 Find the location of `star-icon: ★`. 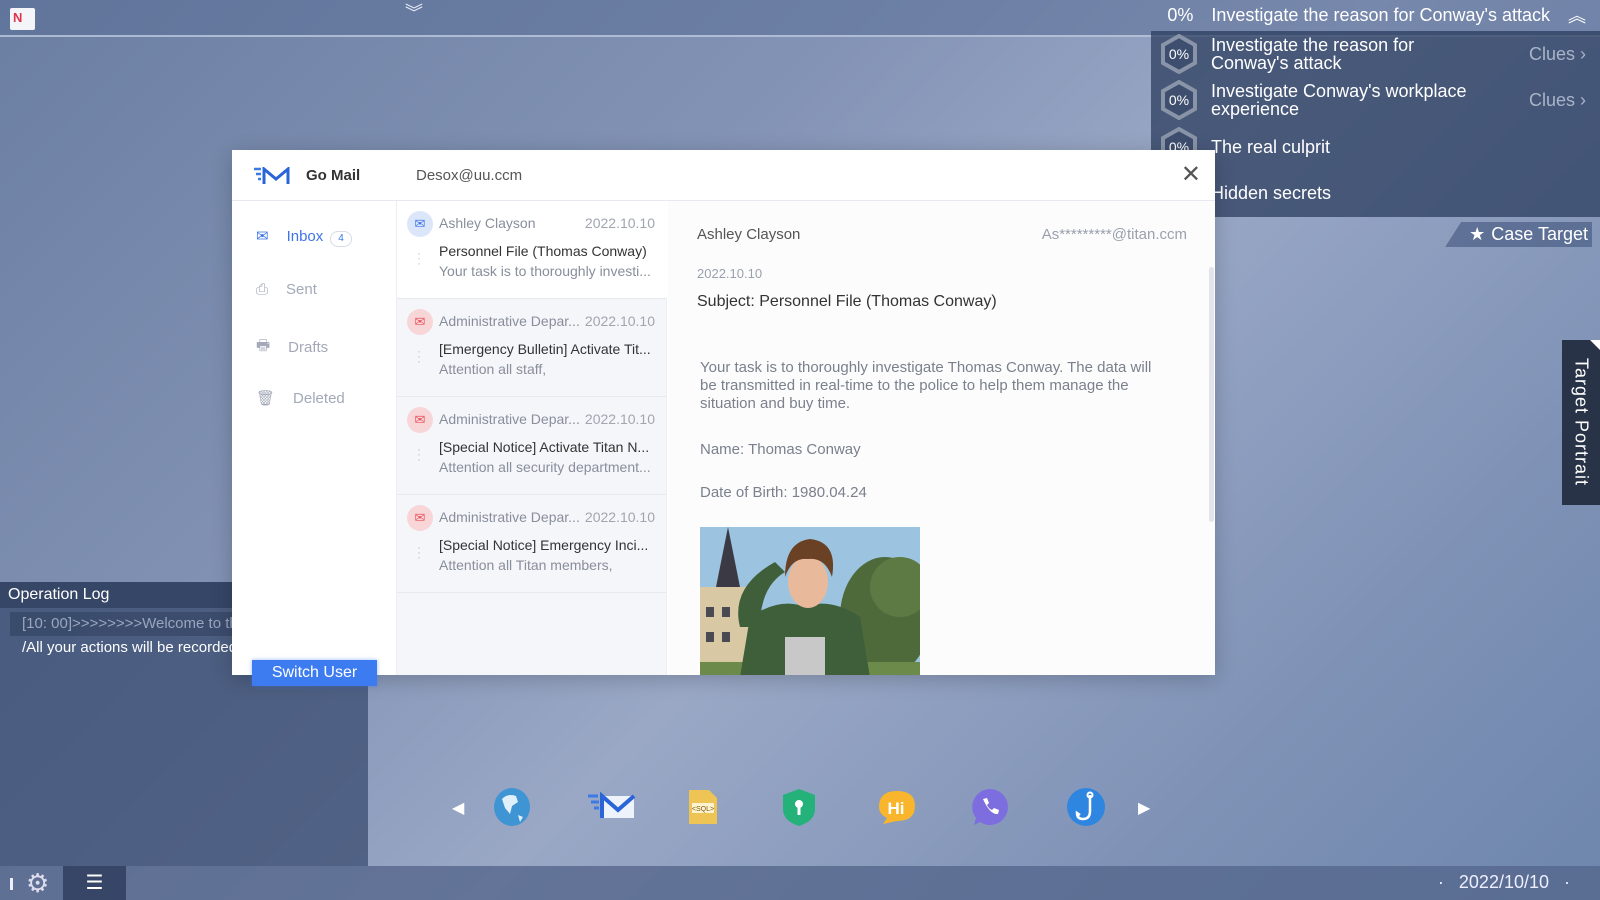

star-icon: ★ is located at coordinates (1477, 234).